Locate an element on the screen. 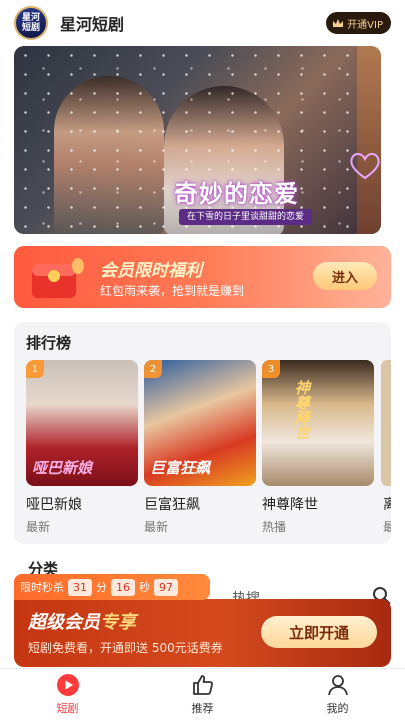  drama-tag: 热播 is located at coordinates (274, 527).